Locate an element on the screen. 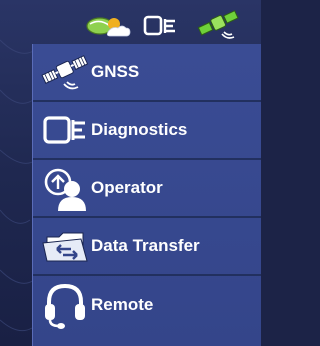  operator-icon is located at coordinates (65, 188).